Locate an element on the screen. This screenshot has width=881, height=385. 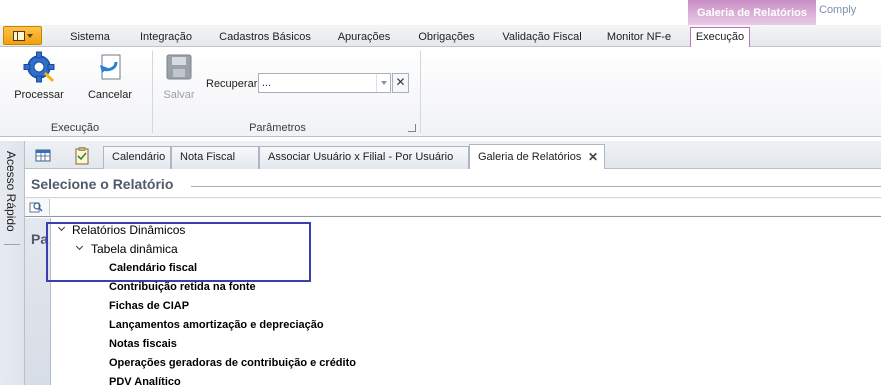
recuperar-label: Recuperar is located at coordinates (232, 84).